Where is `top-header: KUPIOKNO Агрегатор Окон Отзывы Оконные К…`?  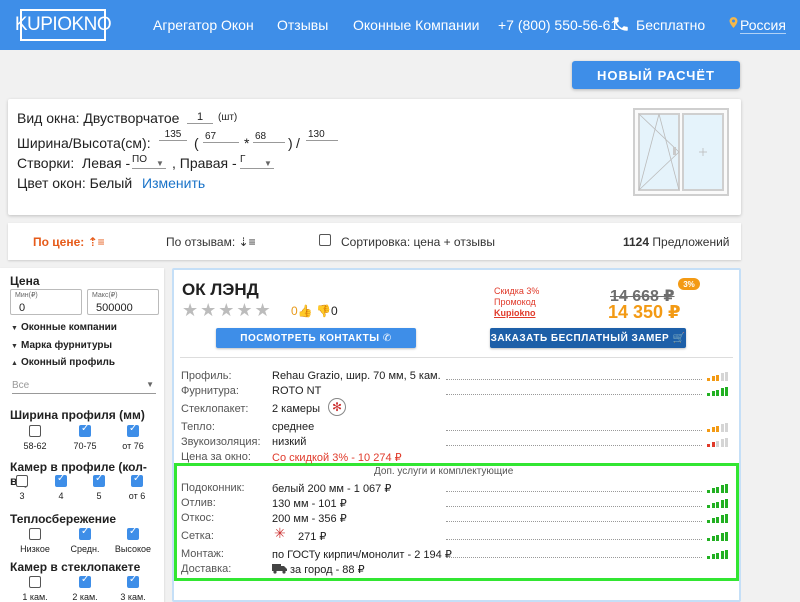
top-header: KUPIOKNO Агрегатор Окон Отзывы Оконные К… is located at coordinates (400, 25).